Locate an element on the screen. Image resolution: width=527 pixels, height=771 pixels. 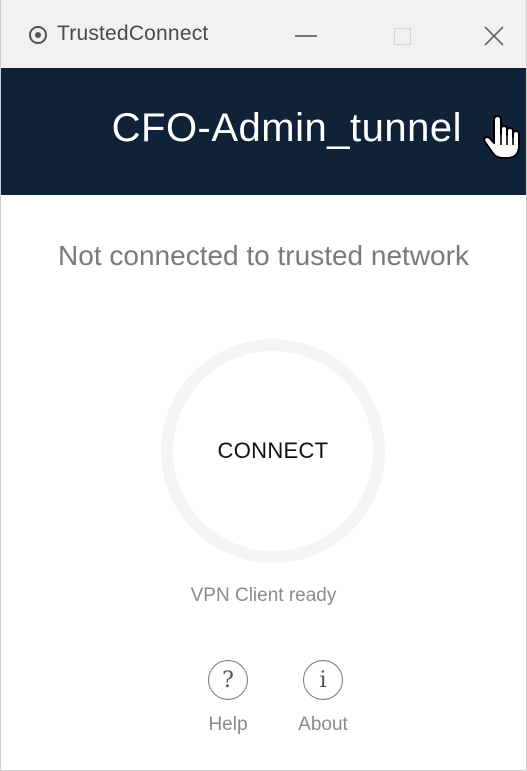
minimize-icon is located at coordinates (306, 36).